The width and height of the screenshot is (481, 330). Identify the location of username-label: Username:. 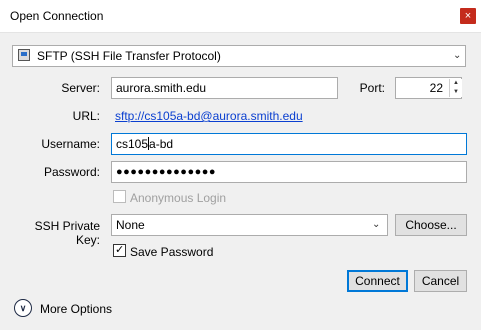
(70, 144).